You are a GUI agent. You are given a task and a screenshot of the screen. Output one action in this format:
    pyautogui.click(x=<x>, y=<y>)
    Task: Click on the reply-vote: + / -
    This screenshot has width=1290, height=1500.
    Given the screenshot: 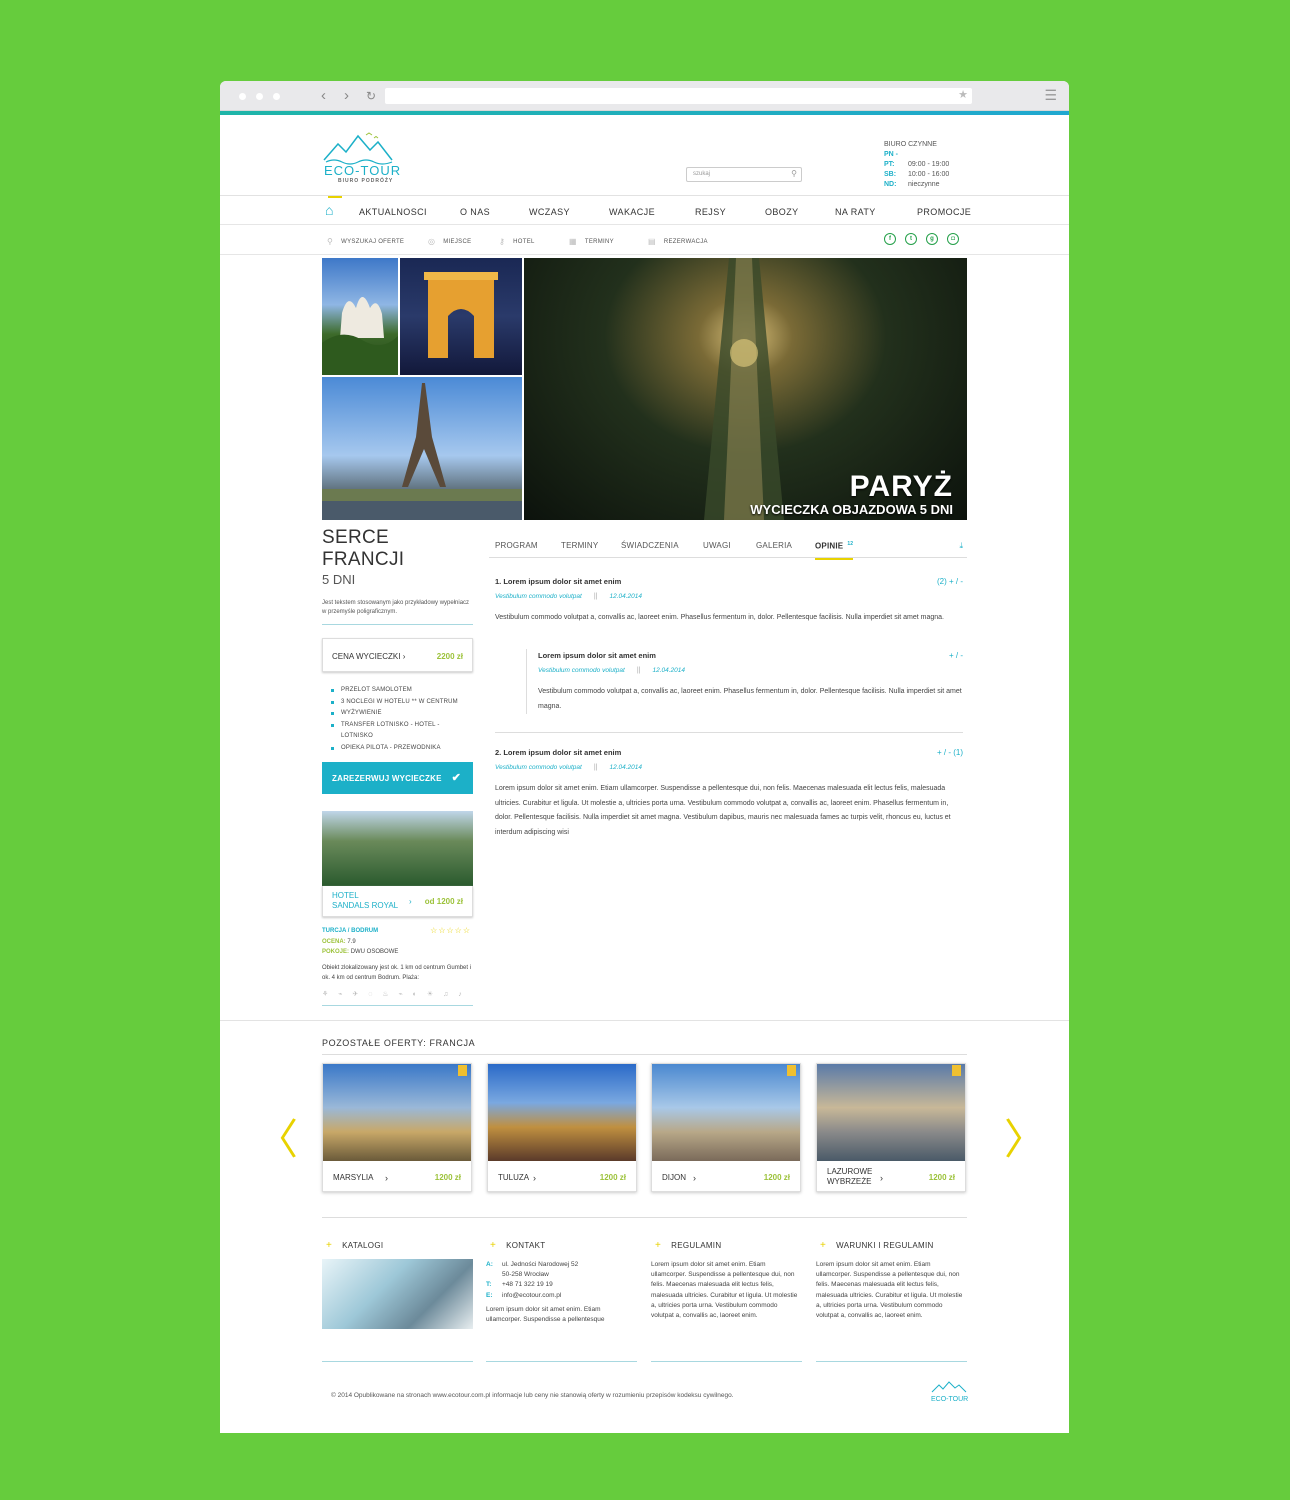 What is the action you would take?
    pyautogui.click(x=956, y=656)
    